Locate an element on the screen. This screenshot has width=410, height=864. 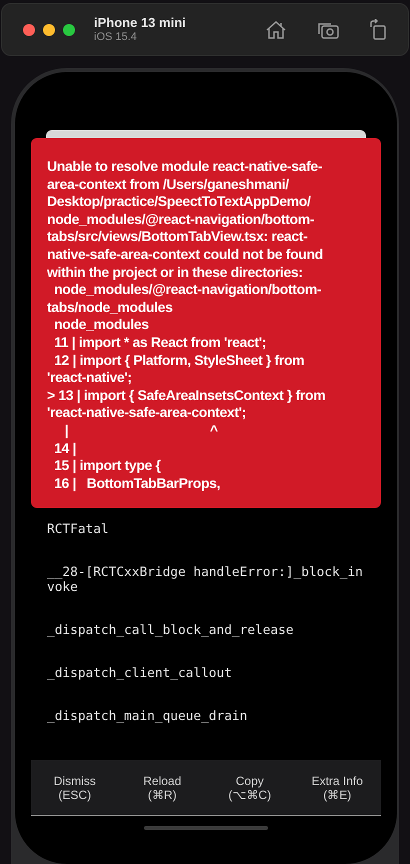
stack-frame: _dispatch_call_block_and_release is located at coordinates (206, 630).